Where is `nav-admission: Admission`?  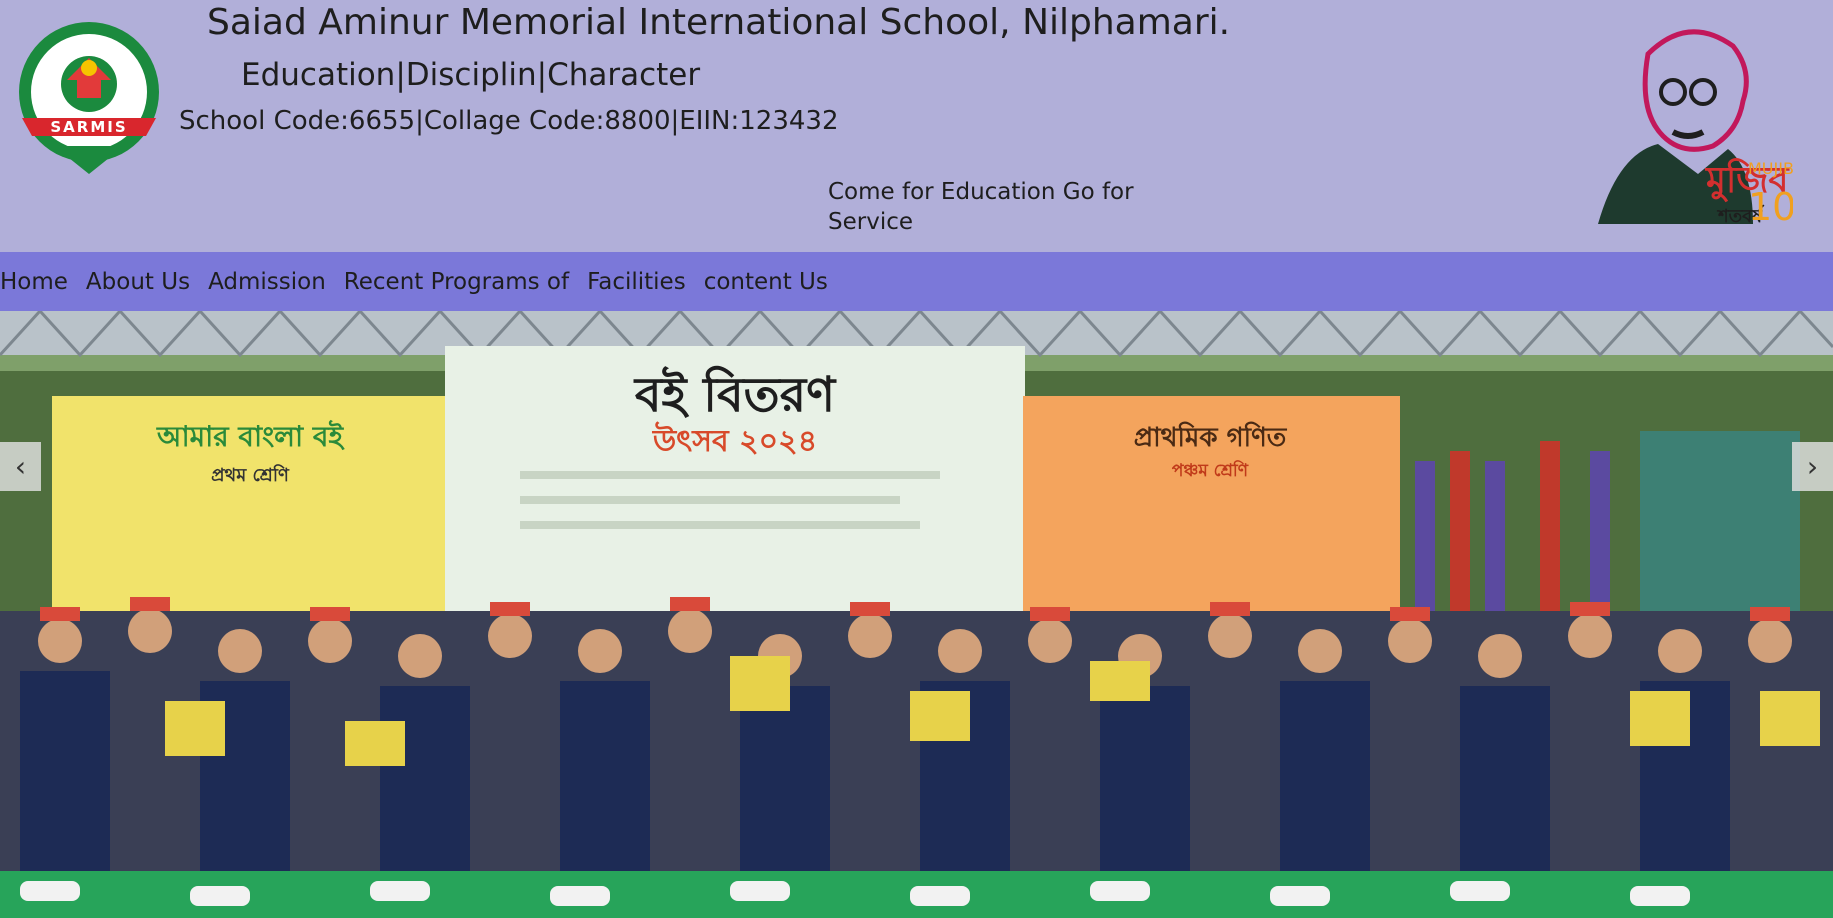
nav-admission: Admission is located at coordinates (267, 282).